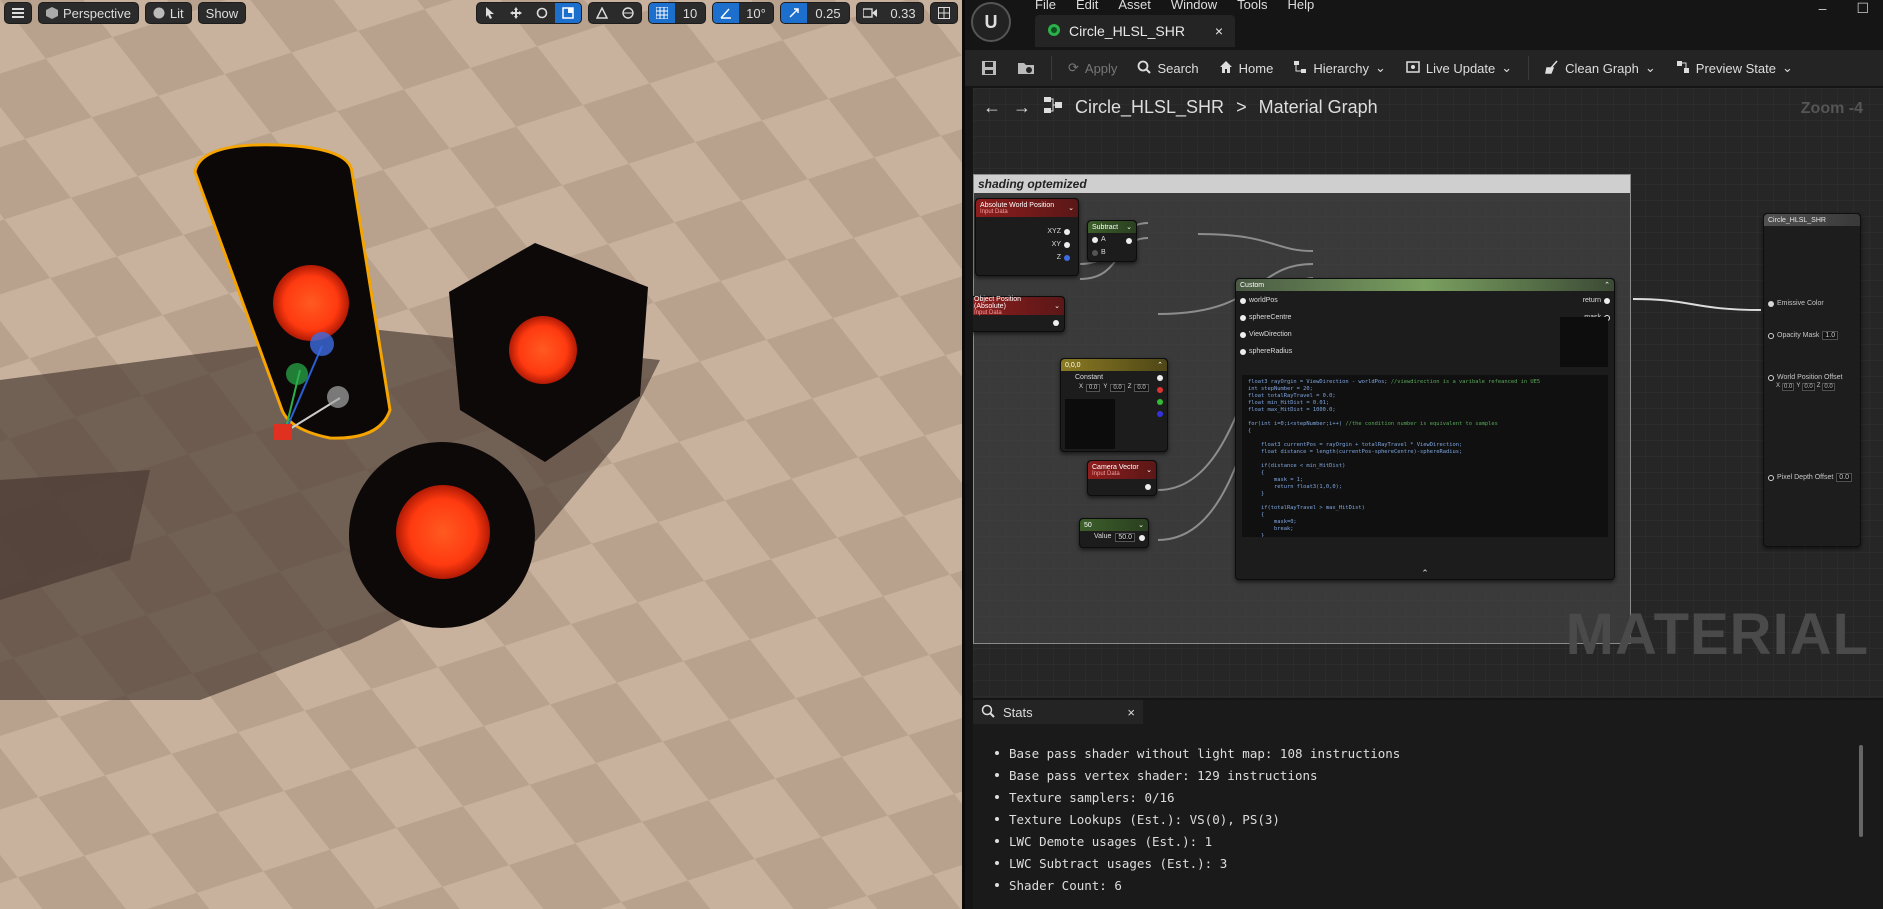  I want to click on scalar-value-field: 50.0, so click(1125, 537).